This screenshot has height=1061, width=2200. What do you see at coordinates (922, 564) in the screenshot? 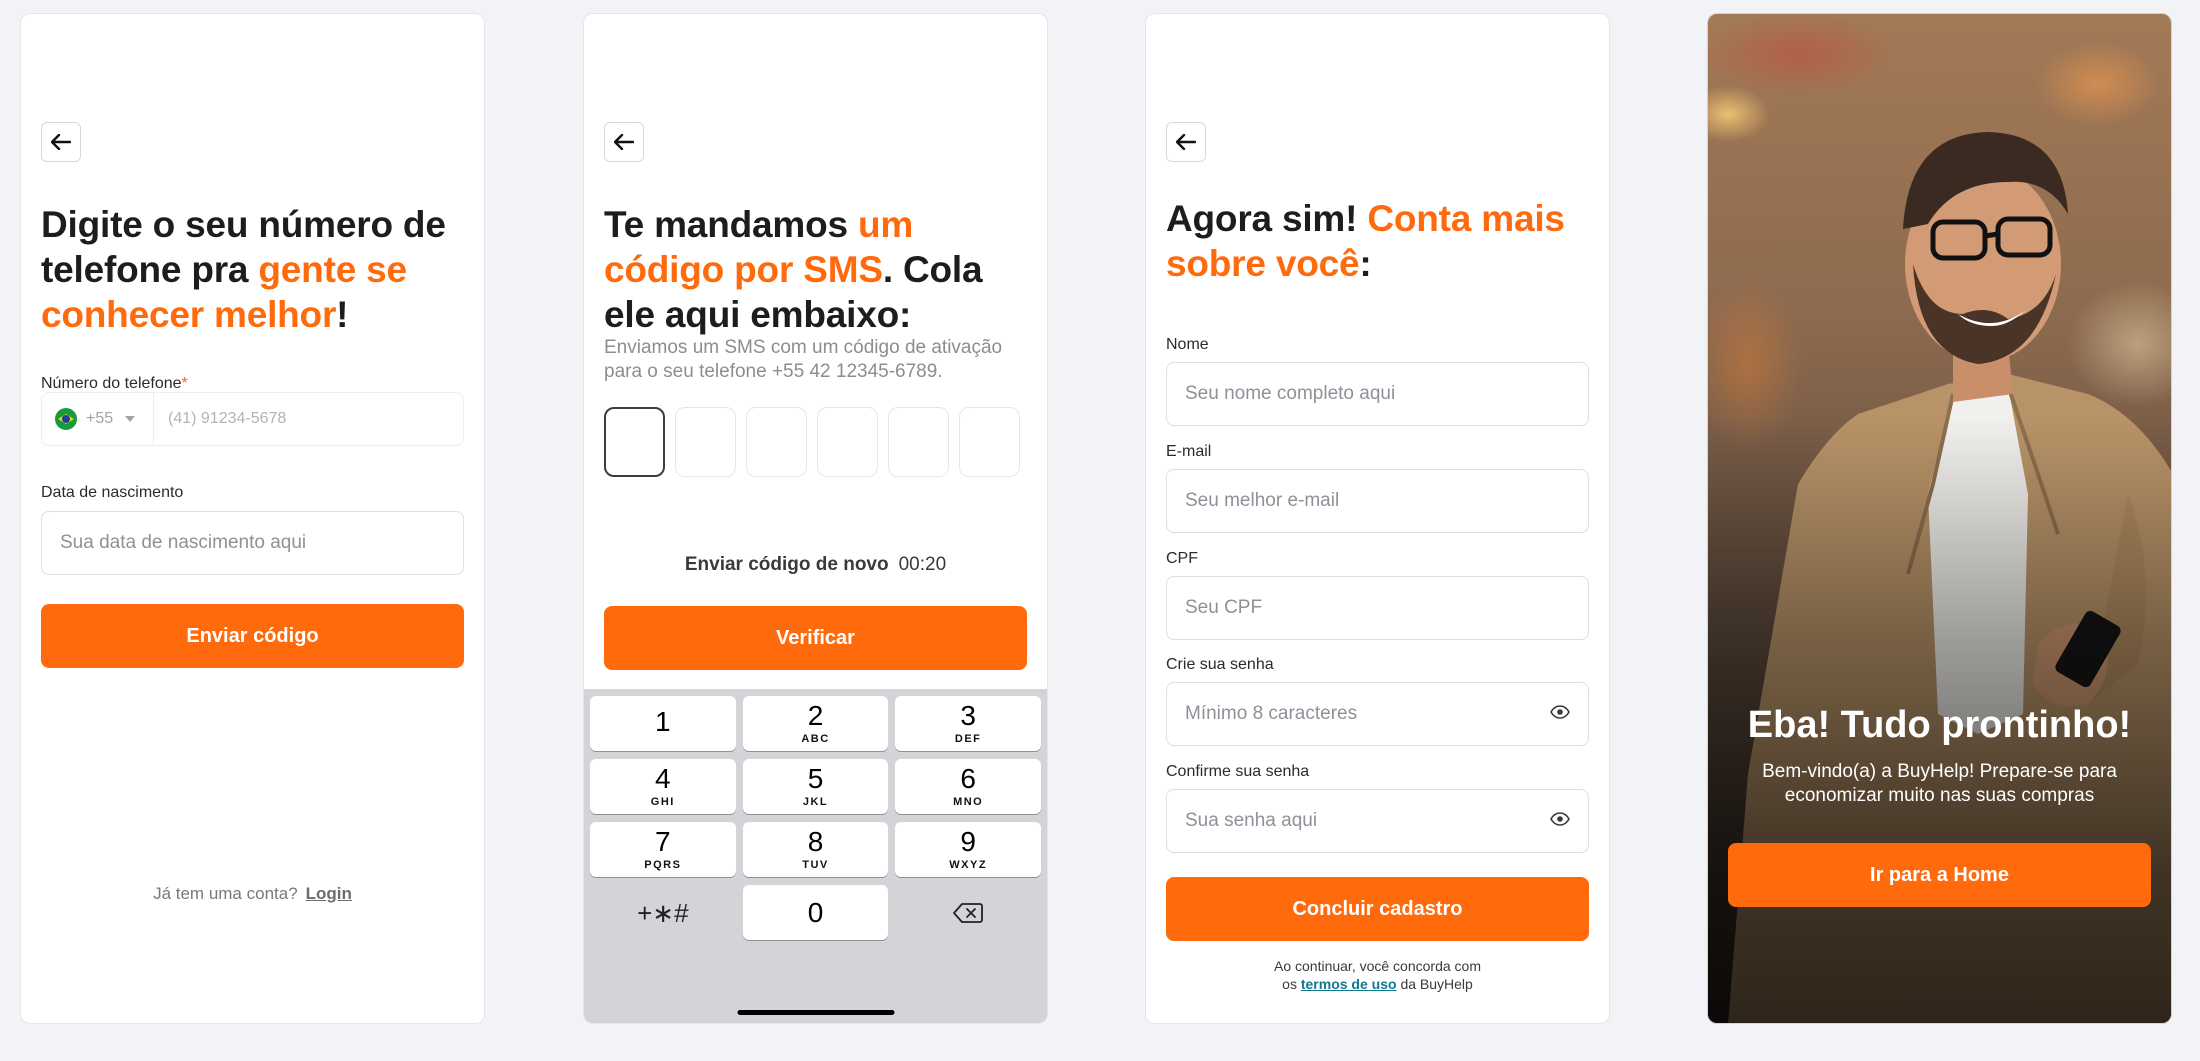
I see `resend-timer: 00:20` at bounding box center [922, 564].